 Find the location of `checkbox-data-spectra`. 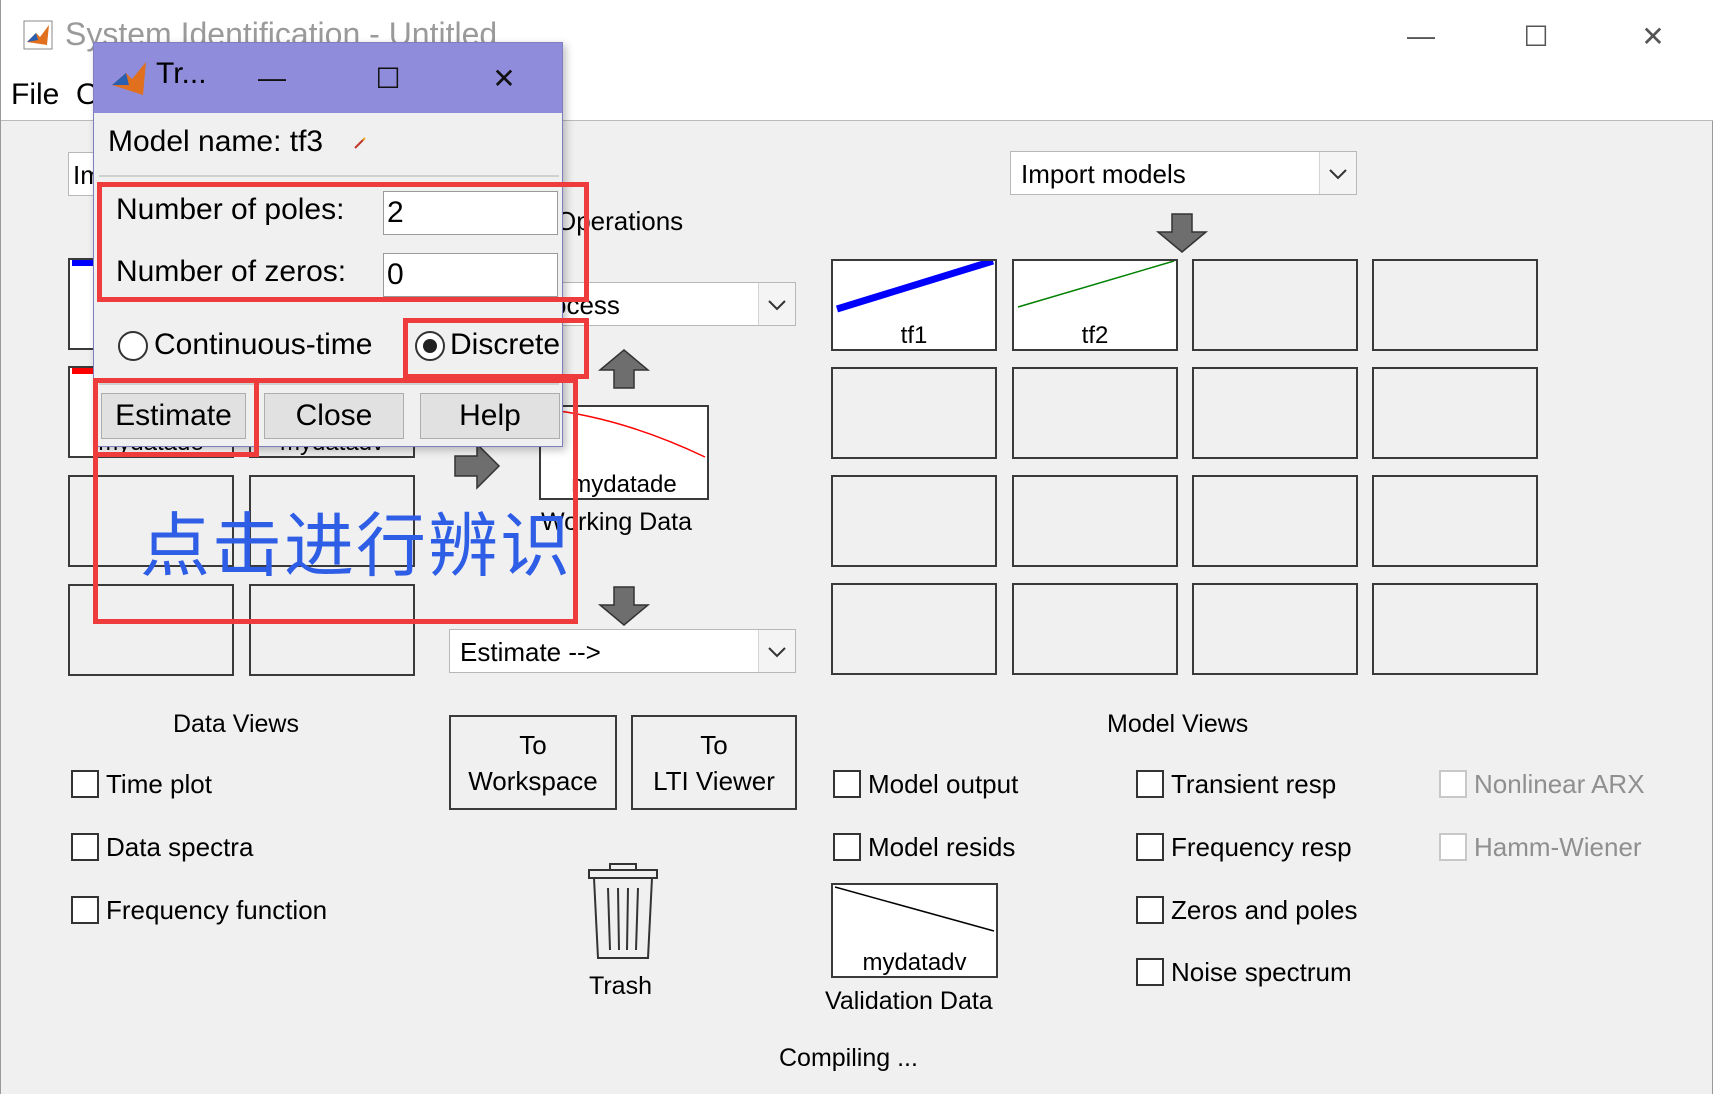

checkbox-data-spectra is located at coordinates (85, 847).